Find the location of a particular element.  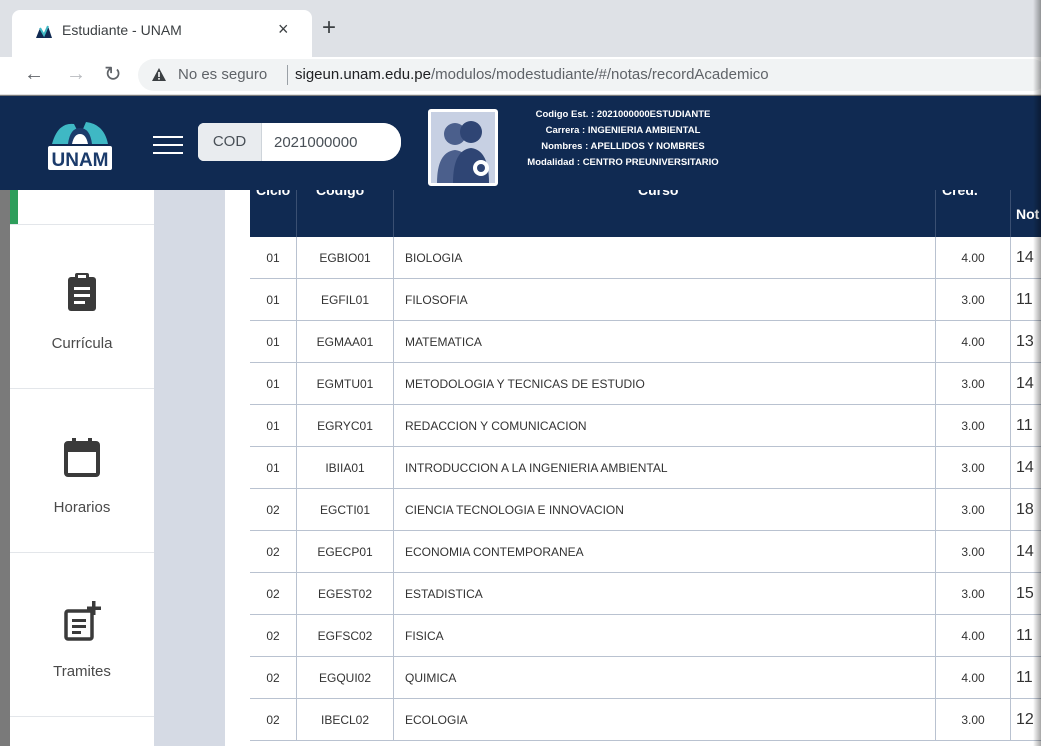

cell-curso: ECONOMIA CONTEMPORANEA is located at coordinates (494, 552).